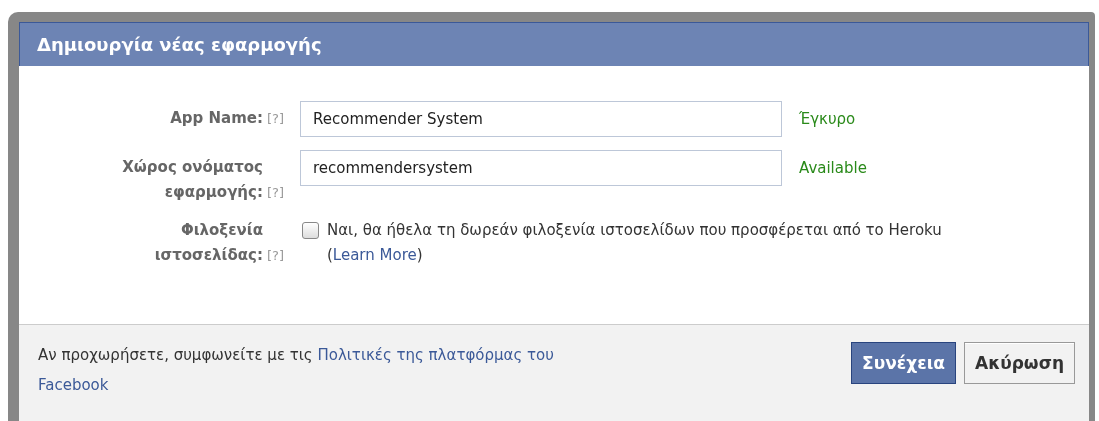 The height and width of the screenshot is (421, 1099). Describe the element at coordinates (635, 243) in the screenshot. I see `checkbox-label: Ναι, θα ήθελα τη δωρεάν φιλοξενία ιστοσελίδων που προσφέρεται από το Heroku (Learn More)` at that location.